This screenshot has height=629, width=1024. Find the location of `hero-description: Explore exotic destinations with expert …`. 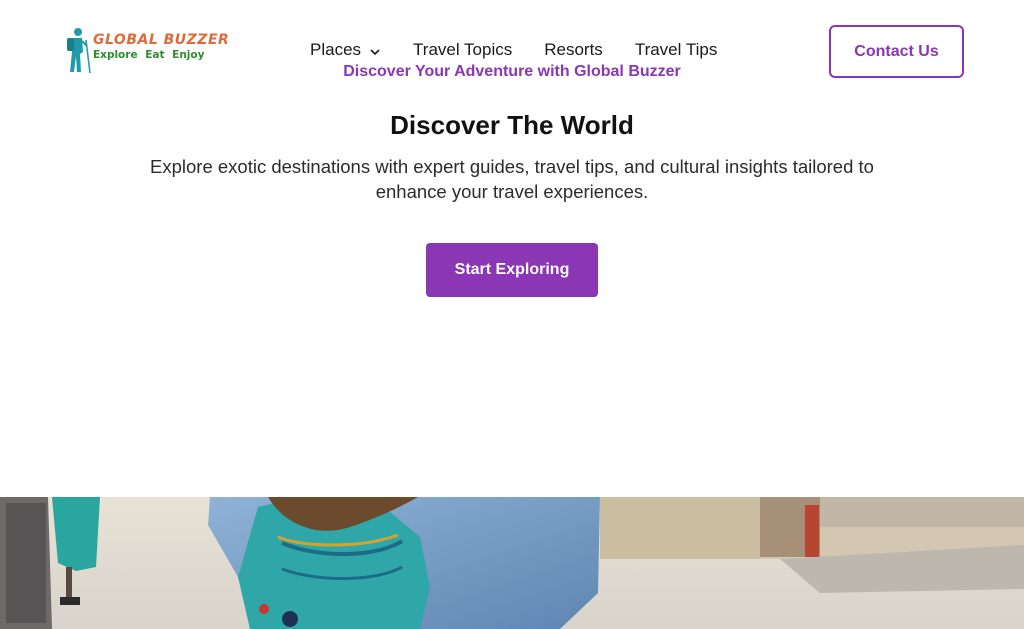

hero-description: Explore exotic destinations with expert … is located at coordinates (512, 179).